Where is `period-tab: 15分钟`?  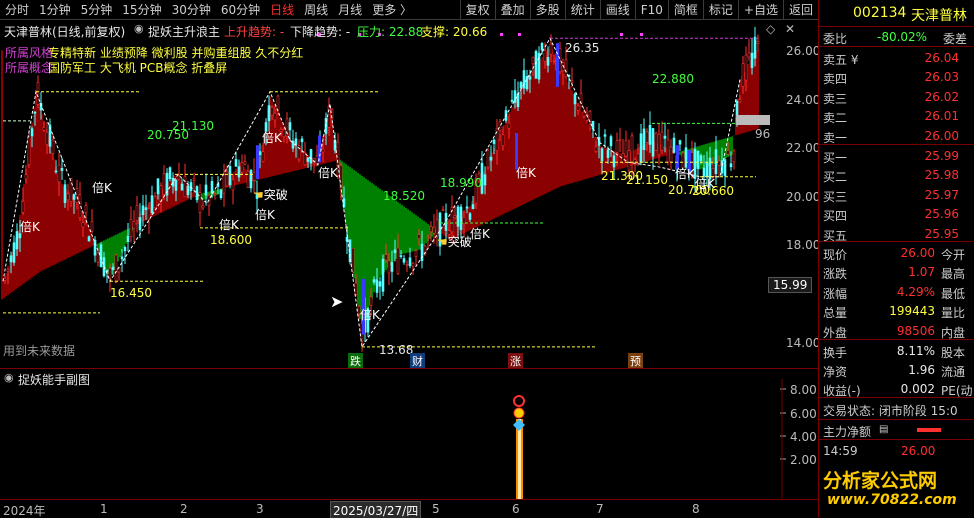
period-tab: 15分钟 is located at coordinates (141, 10).